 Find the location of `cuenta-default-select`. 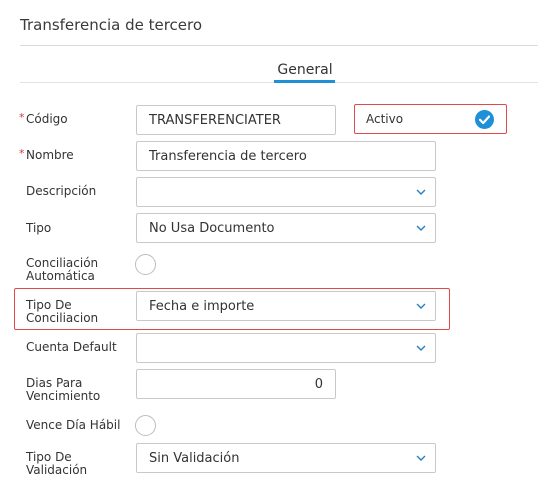

cuenta-default-select is located at coordinates (286, 348).